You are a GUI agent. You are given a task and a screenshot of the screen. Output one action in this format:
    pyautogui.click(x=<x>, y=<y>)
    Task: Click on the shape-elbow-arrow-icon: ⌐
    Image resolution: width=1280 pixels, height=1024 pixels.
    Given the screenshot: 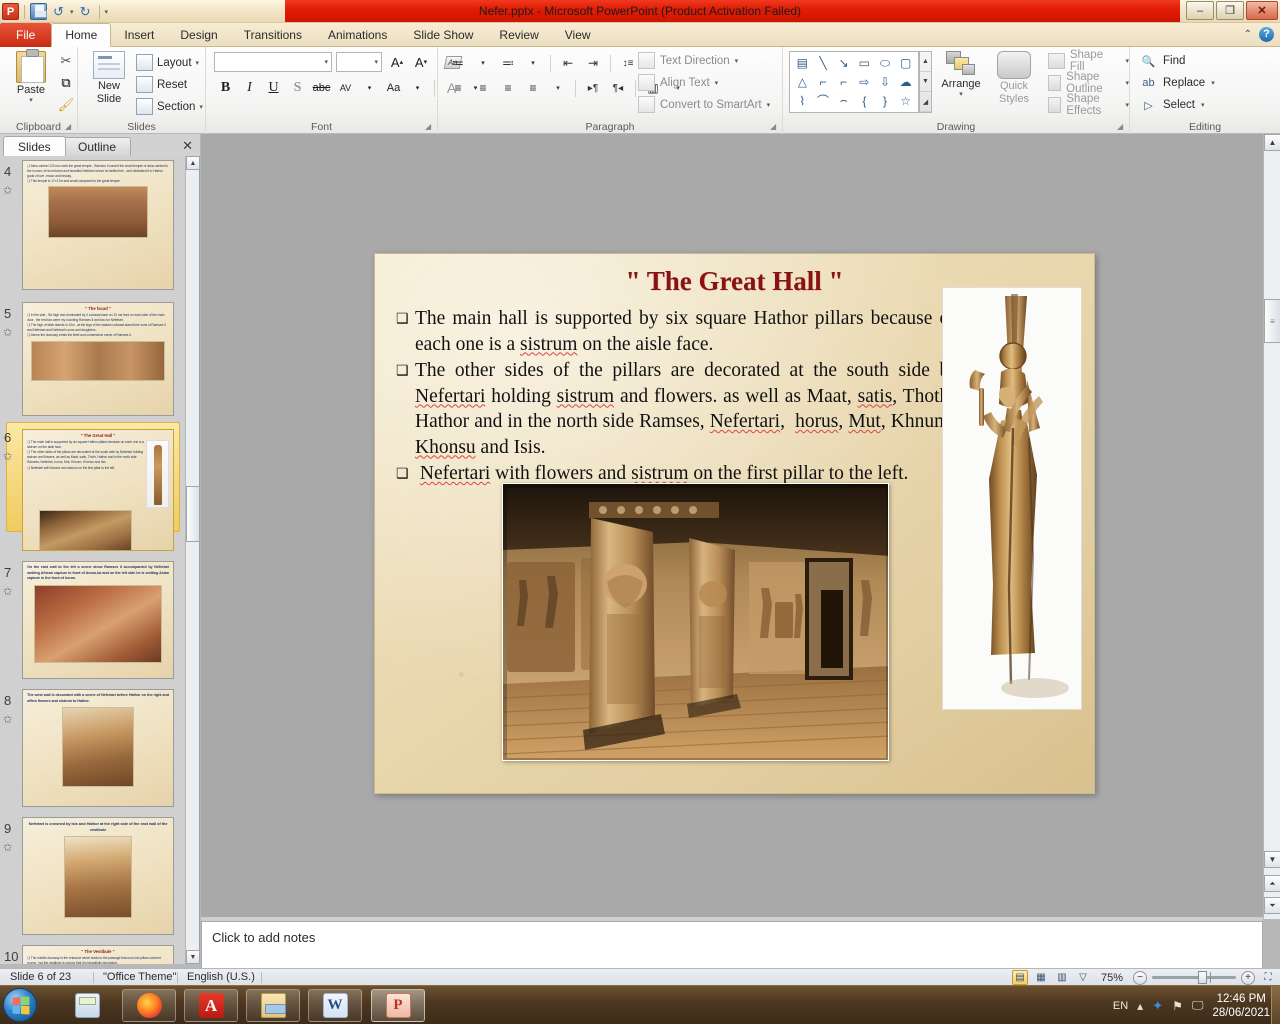 What is the action you would take?
    pyautogui.click(x=843, y=82)
    